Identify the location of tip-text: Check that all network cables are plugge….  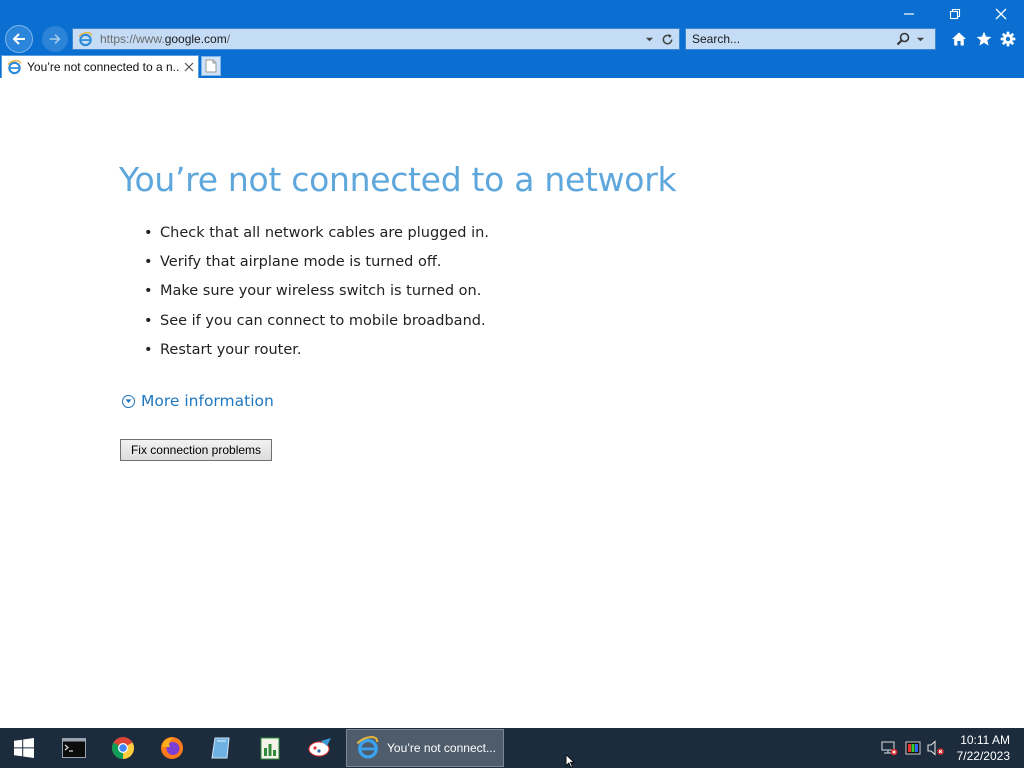
(324, 233).